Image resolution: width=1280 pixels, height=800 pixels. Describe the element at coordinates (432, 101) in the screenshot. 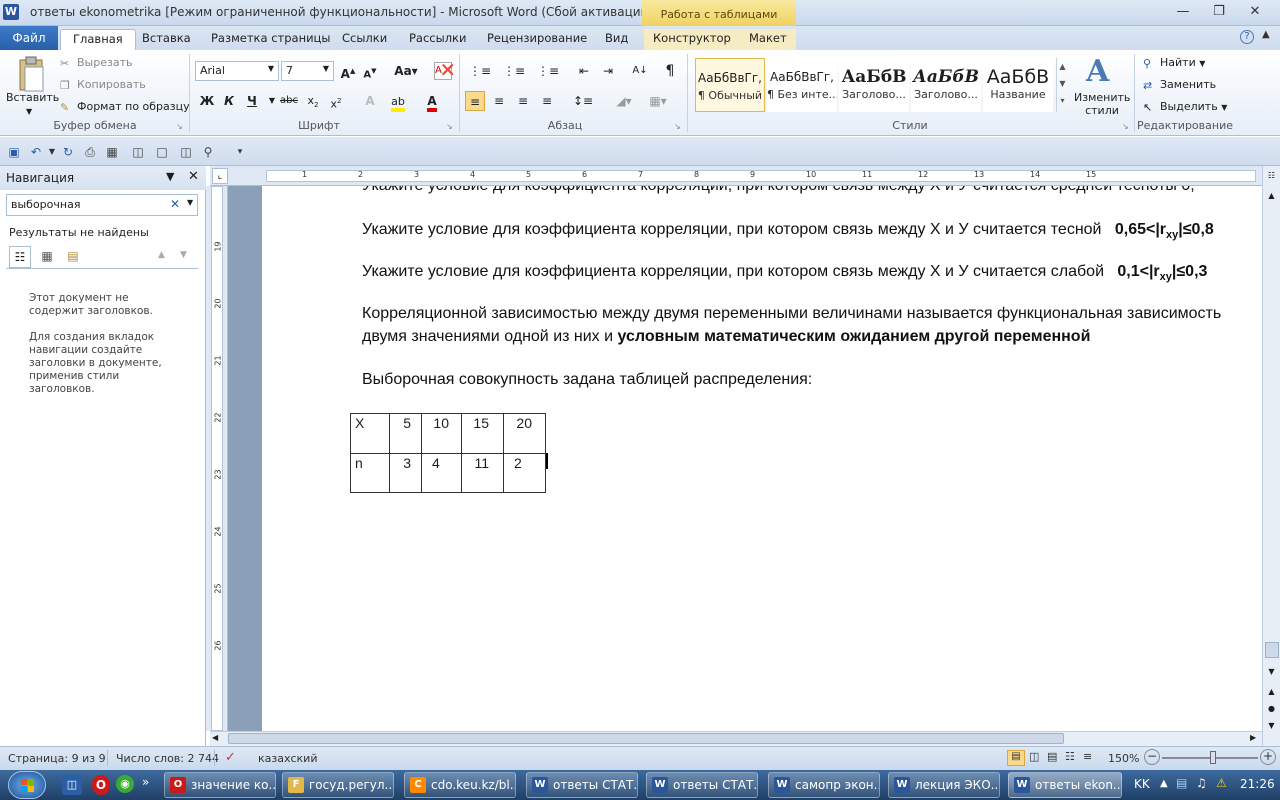

I see `font-color-icon: A` at that location.